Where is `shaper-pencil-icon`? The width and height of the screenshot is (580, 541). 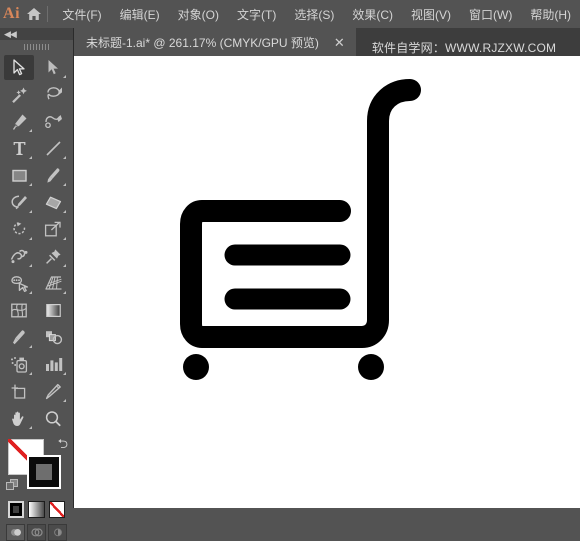 shaper-pencil-icon is located at coordinates (18, 202).